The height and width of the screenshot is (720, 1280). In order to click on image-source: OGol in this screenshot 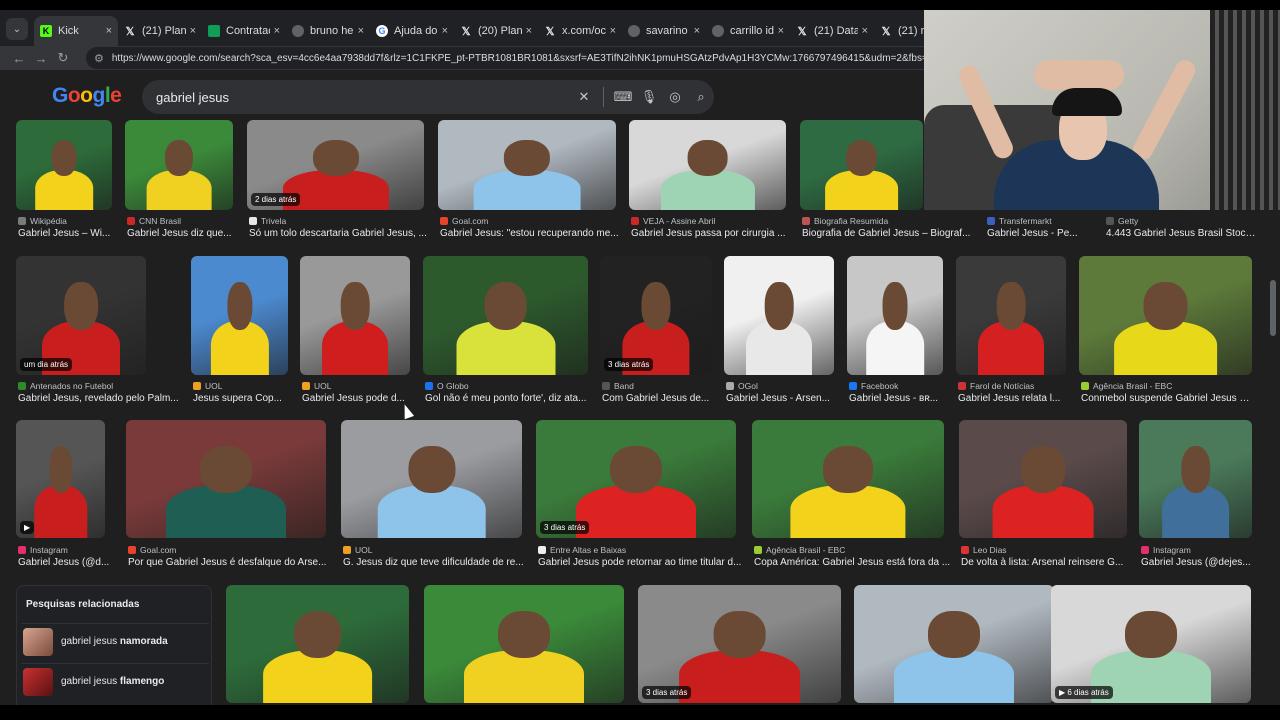, I will do `click(783, 386)`.